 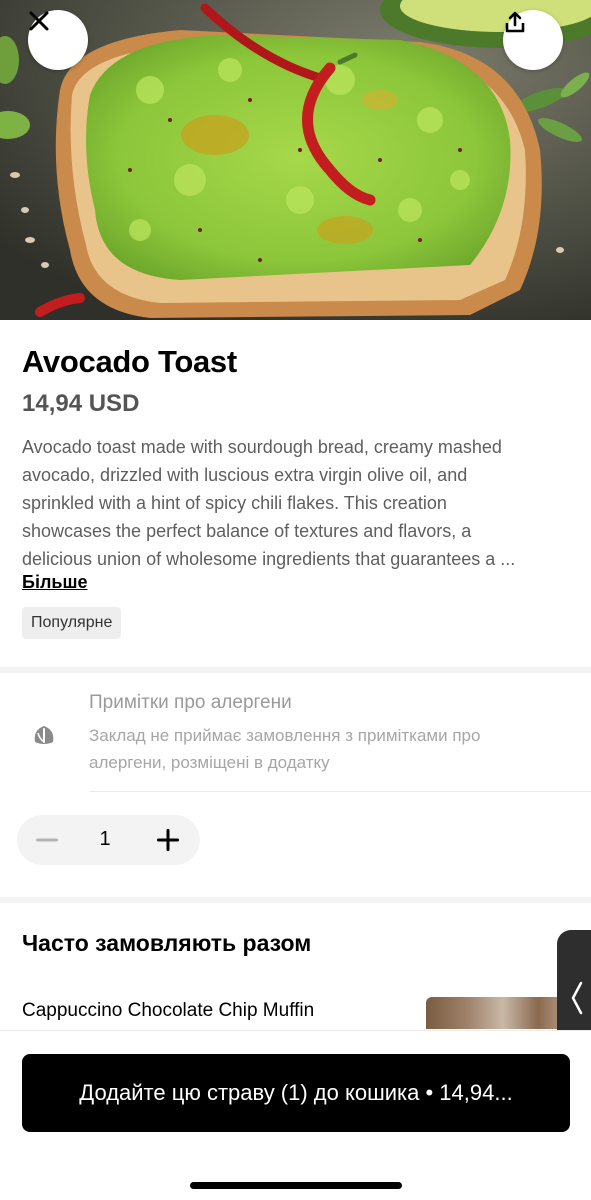 I want to click on increase-quantity-button, so click(x=168, y=840).